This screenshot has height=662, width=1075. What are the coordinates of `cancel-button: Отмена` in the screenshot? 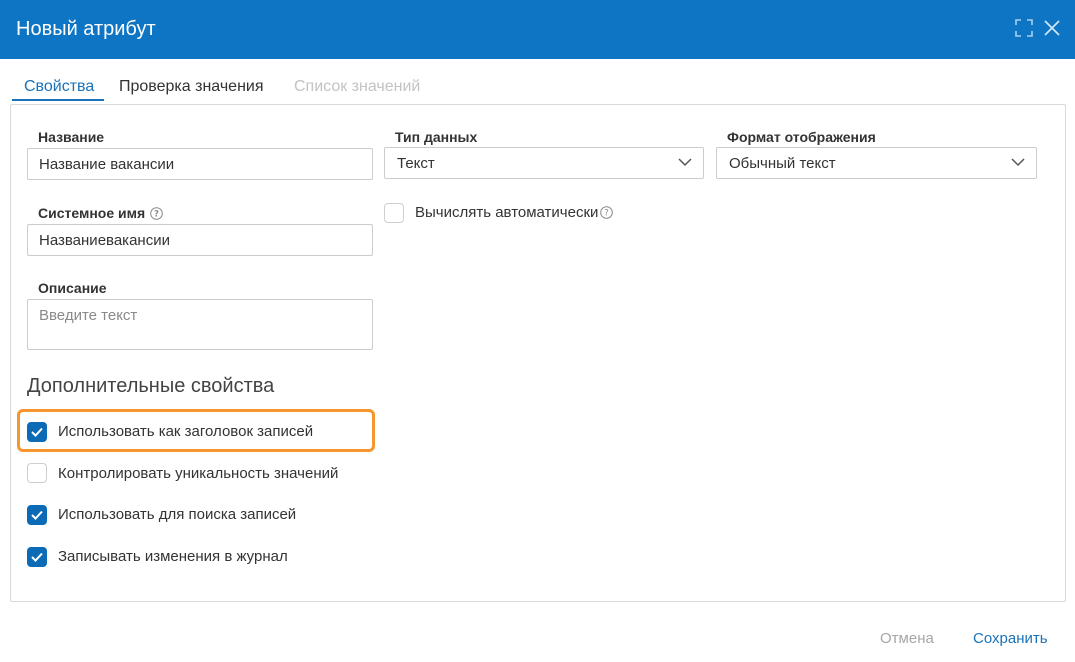 It's located at (907, 639).